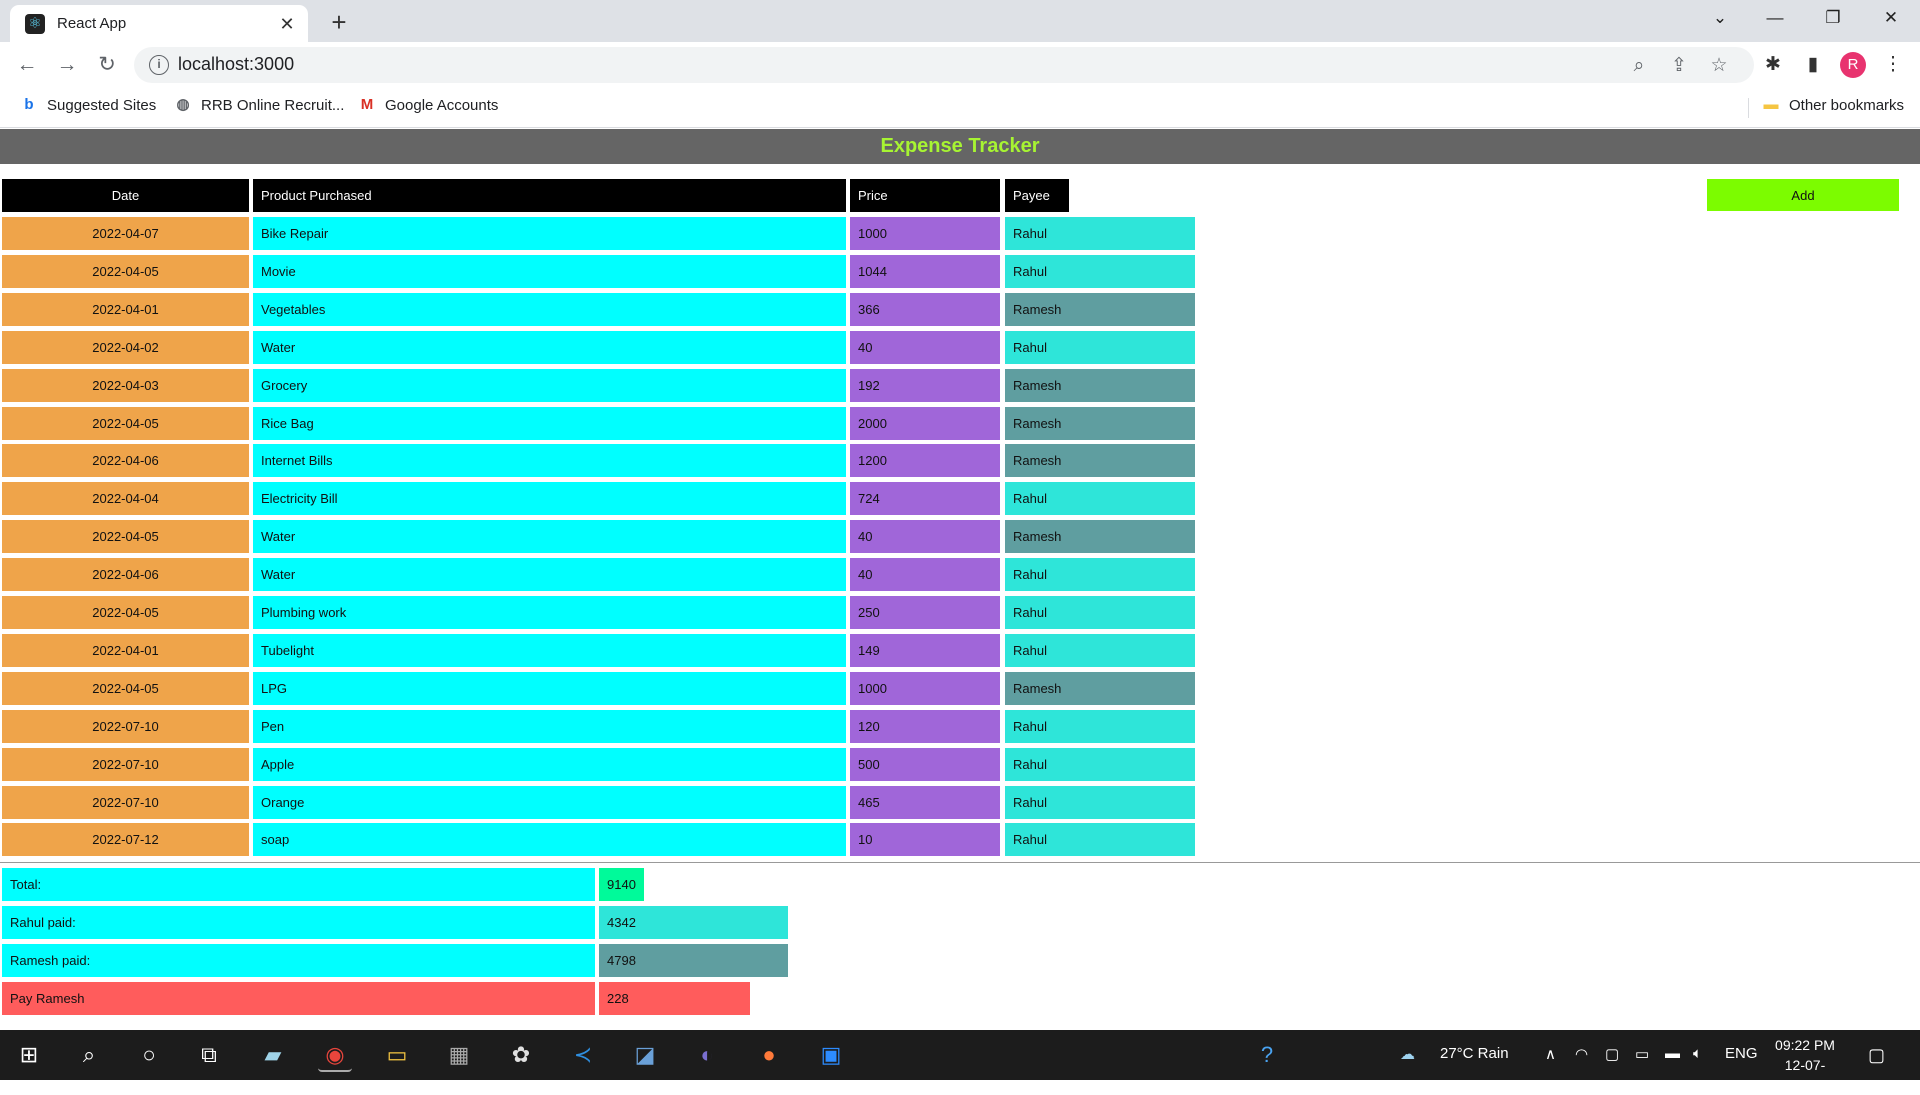 This screenshot has height=1095, width=1920. What do you see at coordinates (1612, 1054) in the screenshot?
I see `network-icon: ▢` at bounding box center [1612, 1054].